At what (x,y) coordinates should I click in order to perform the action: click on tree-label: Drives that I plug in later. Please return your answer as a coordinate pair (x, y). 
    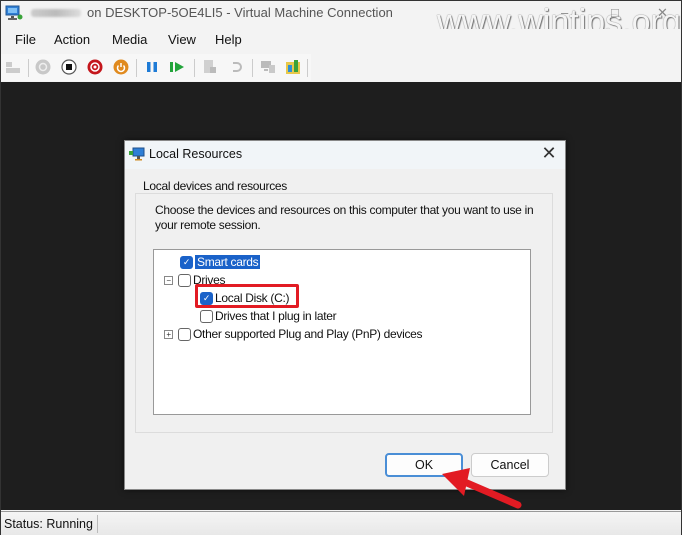
    Looking at the image, I should click on (276, 316).